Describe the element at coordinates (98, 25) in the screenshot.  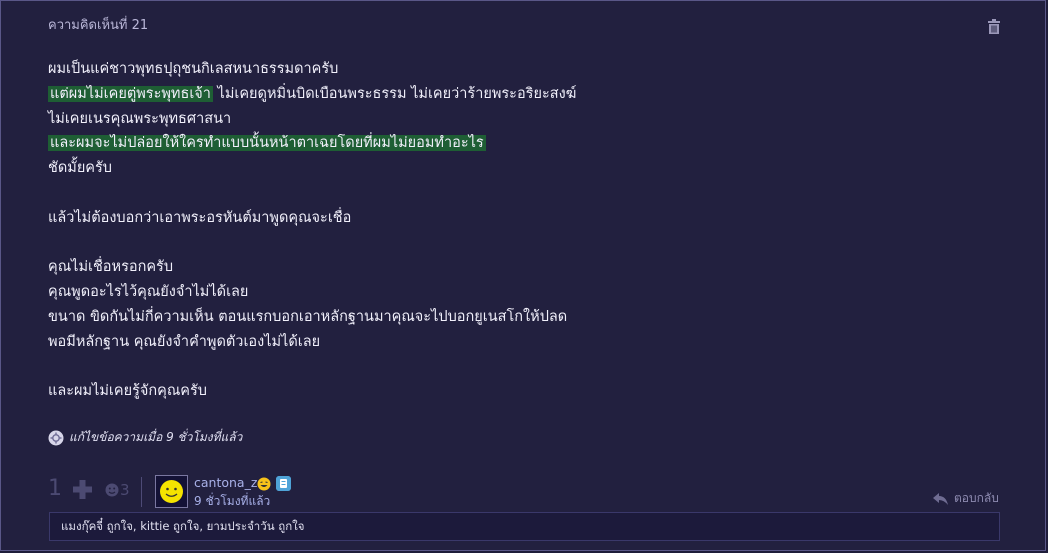
I see `comment-number: ความคิดเห็นที่ 21` at that location.